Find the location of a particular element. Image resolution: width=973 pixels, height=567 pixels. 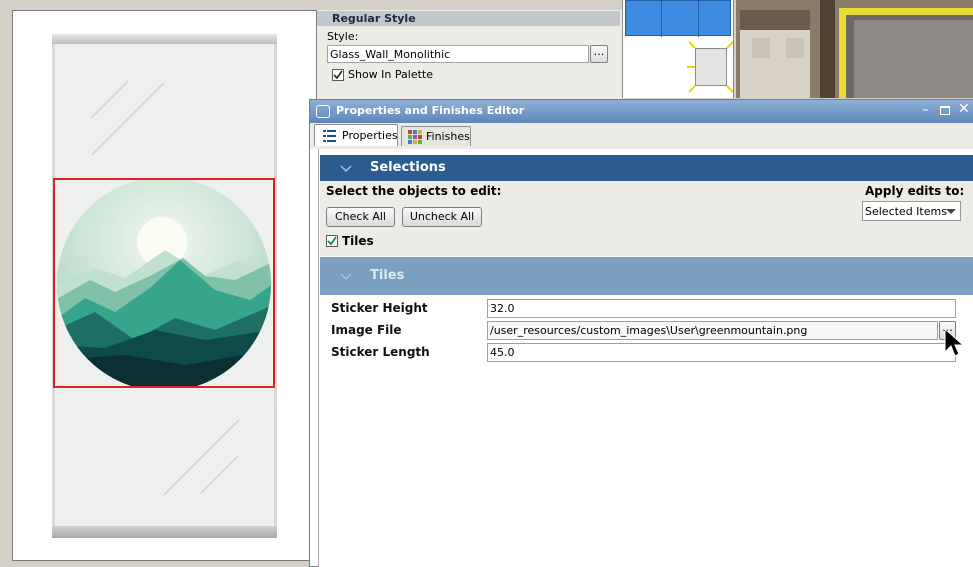

select-objects-prompt: Select the objects to edit: is located at coordinates (414, 191).